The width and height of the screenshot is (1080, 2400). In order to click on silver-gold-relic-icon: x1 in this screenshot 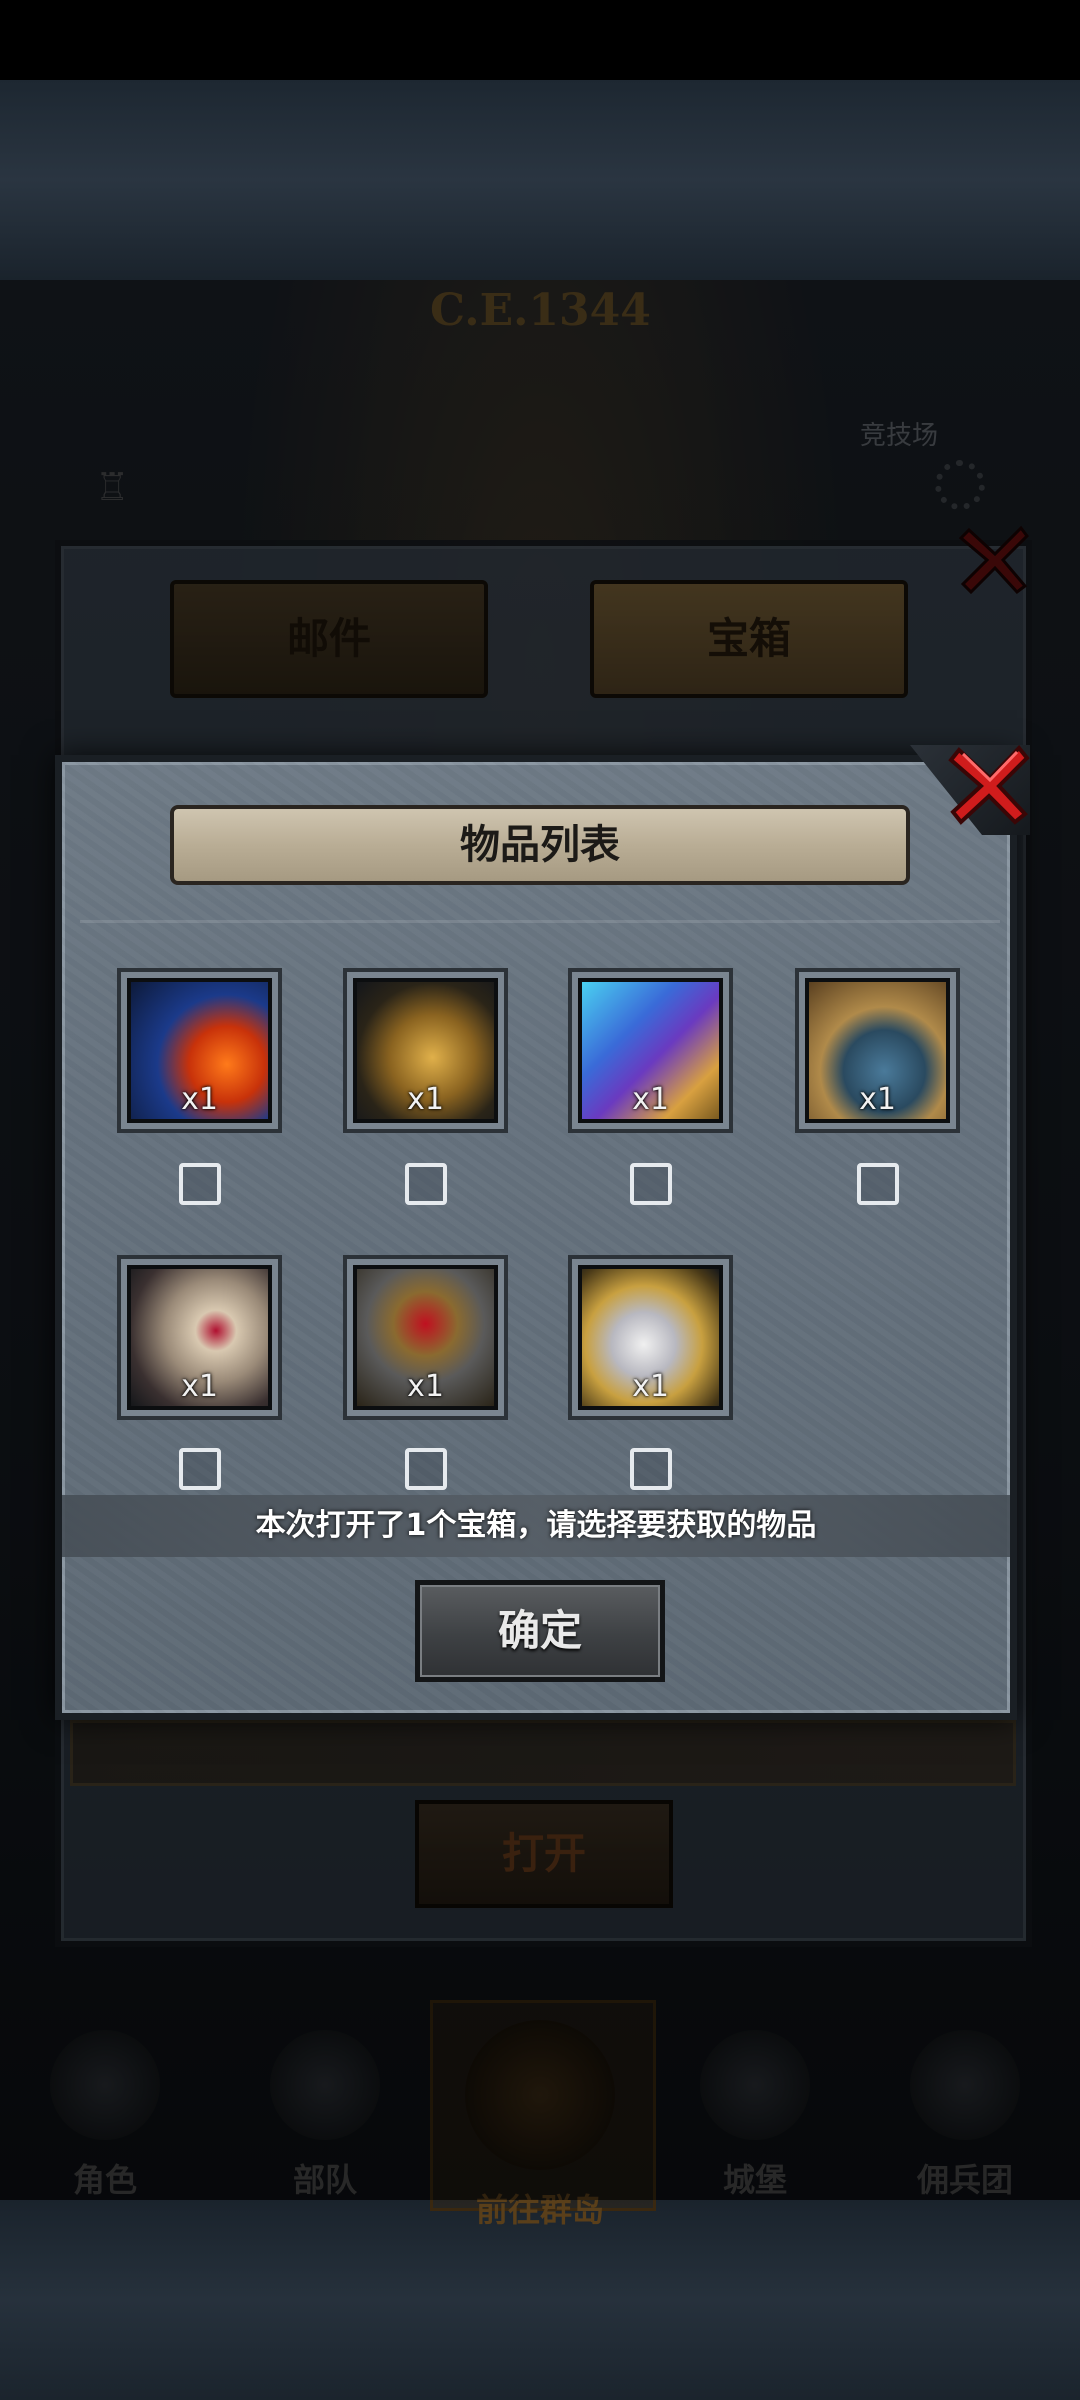, I will do `click(650, 1337)`.